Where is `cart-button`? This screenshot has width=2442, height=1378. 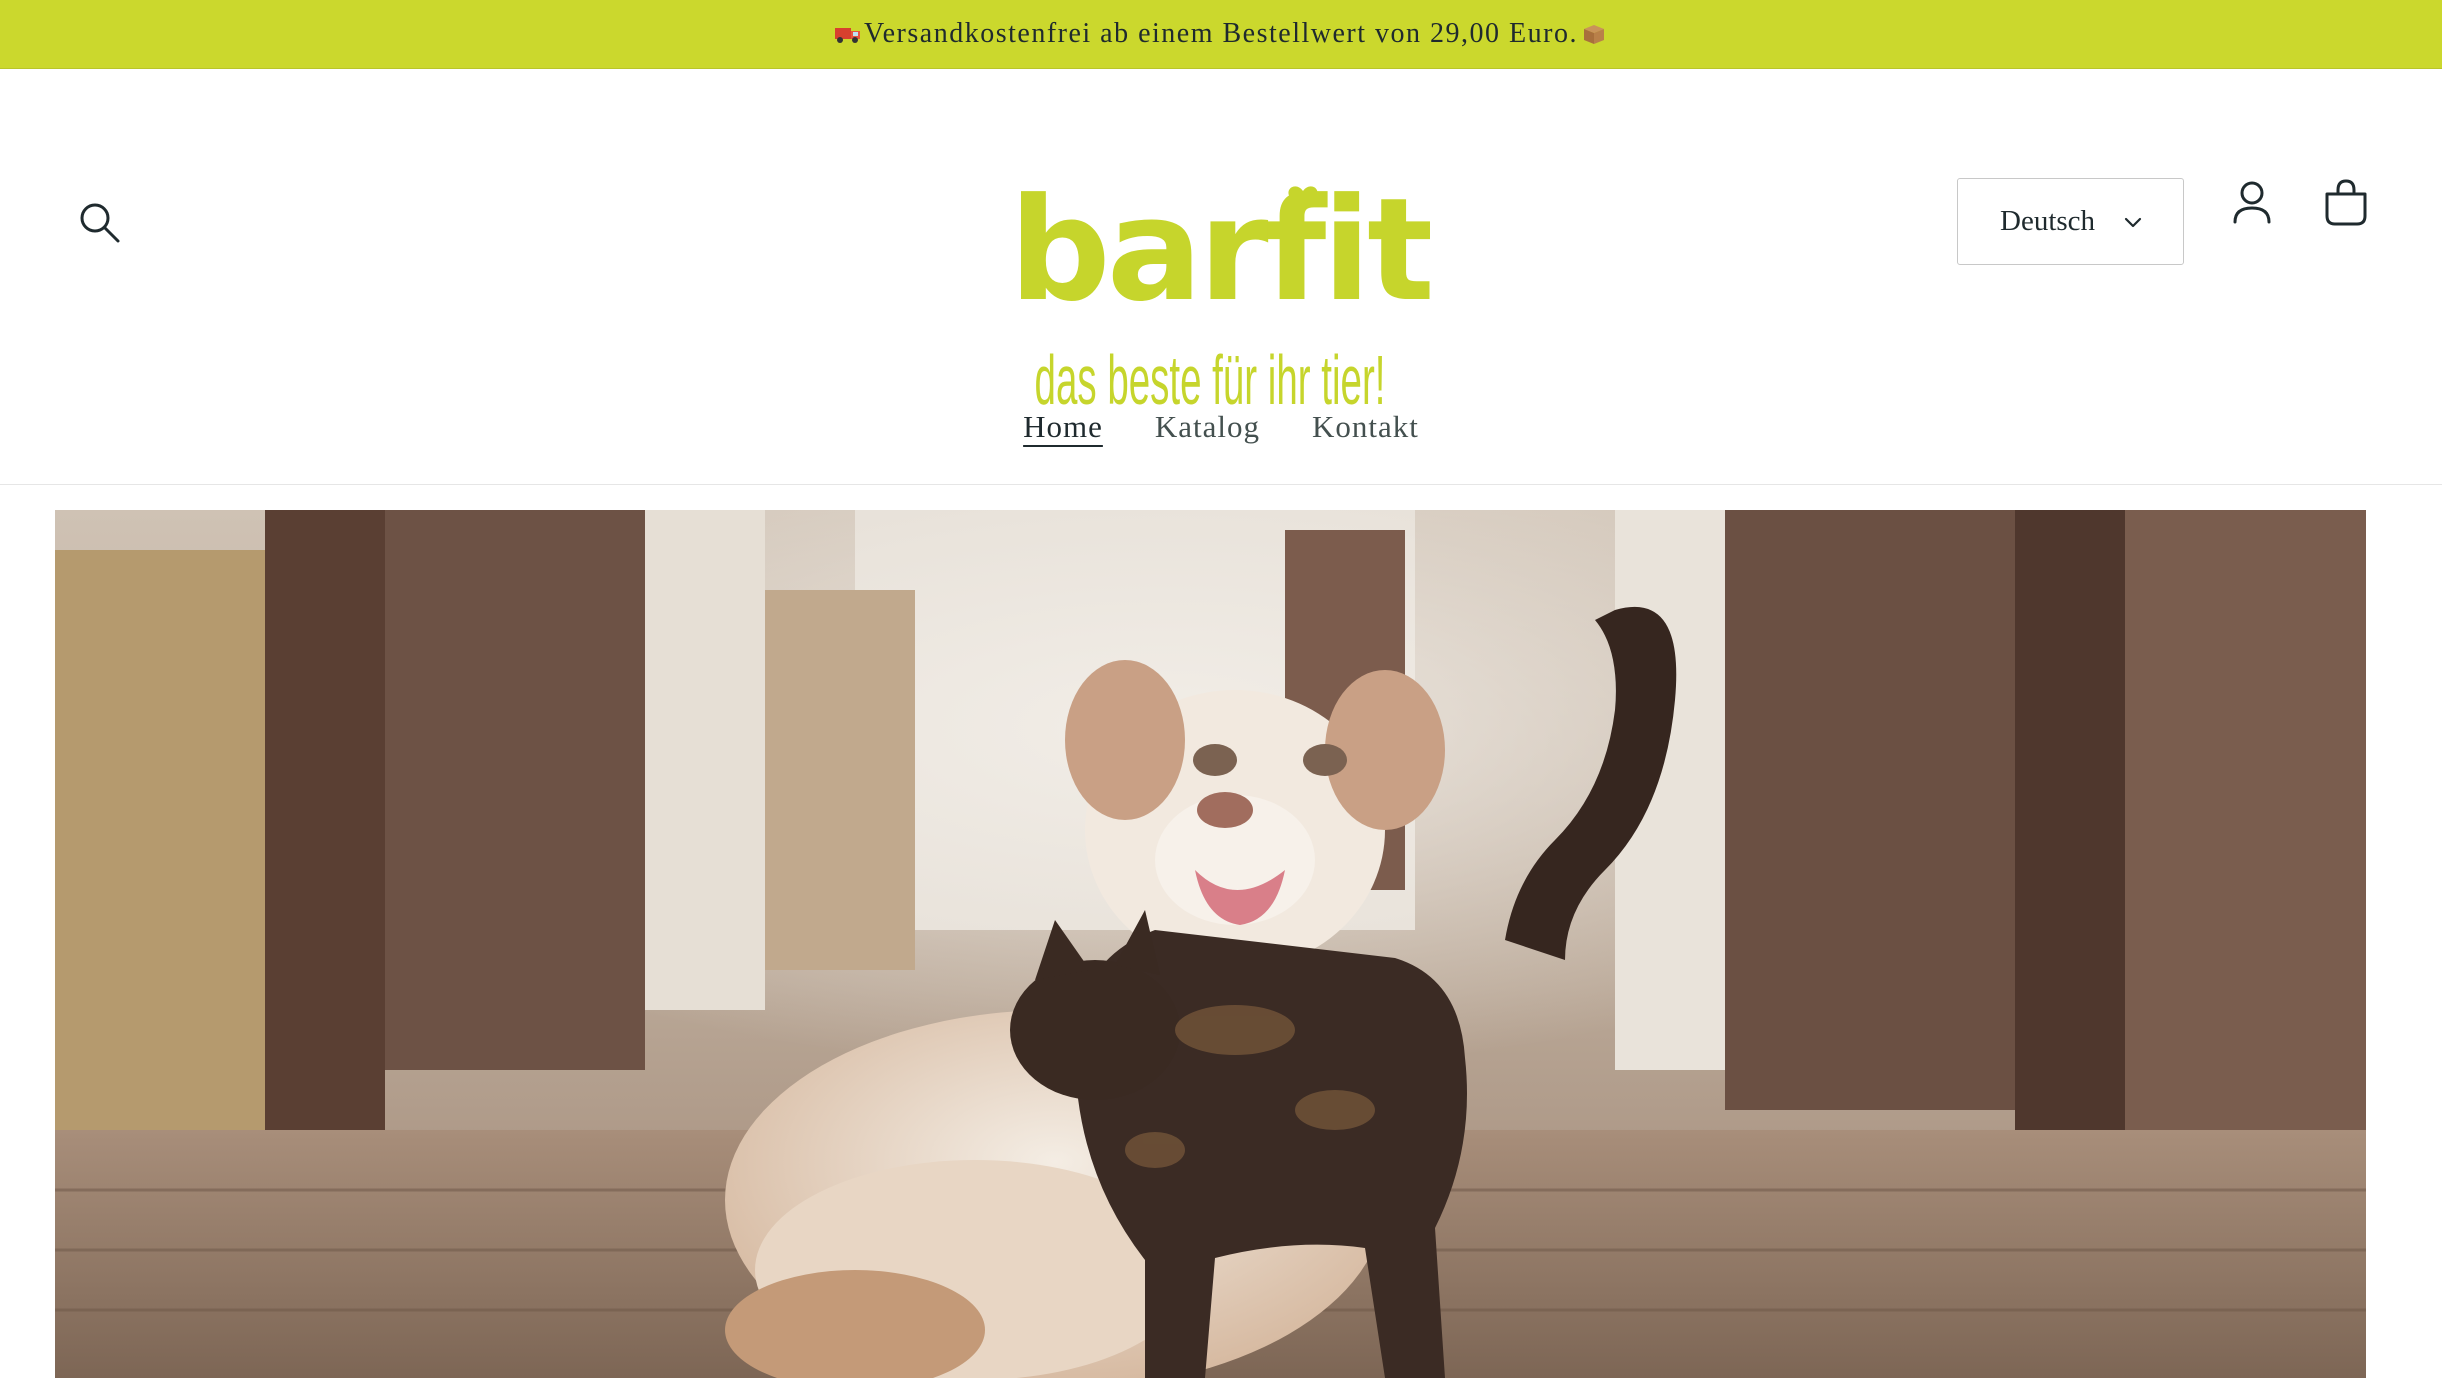 cart-button is located at coordinates (2346, 203).